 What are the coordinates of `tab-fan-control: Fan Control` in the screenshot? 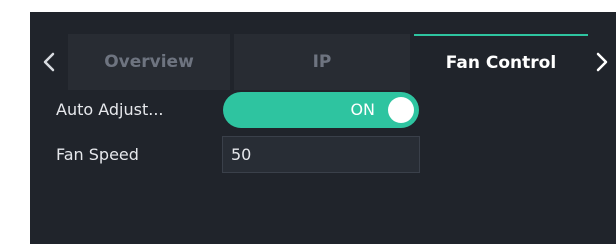 It's located at (501, 62).